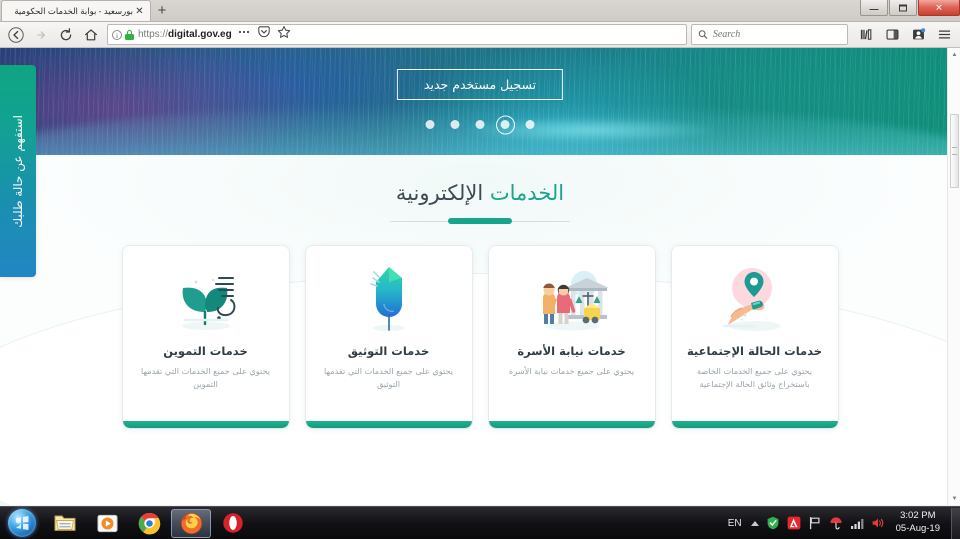  I want to click on windows-logo-icon, so click(22, 523).